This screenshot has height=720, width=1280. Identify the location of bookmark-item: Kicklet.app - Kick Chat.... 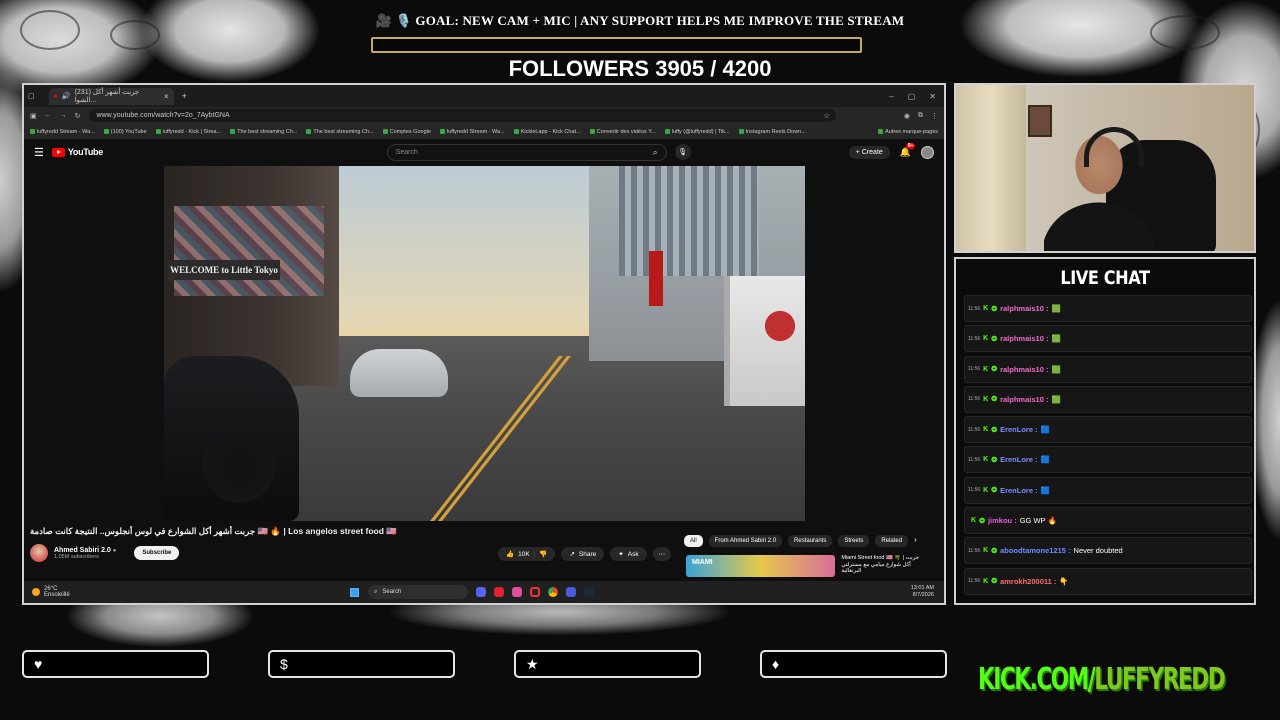
(547, 132).